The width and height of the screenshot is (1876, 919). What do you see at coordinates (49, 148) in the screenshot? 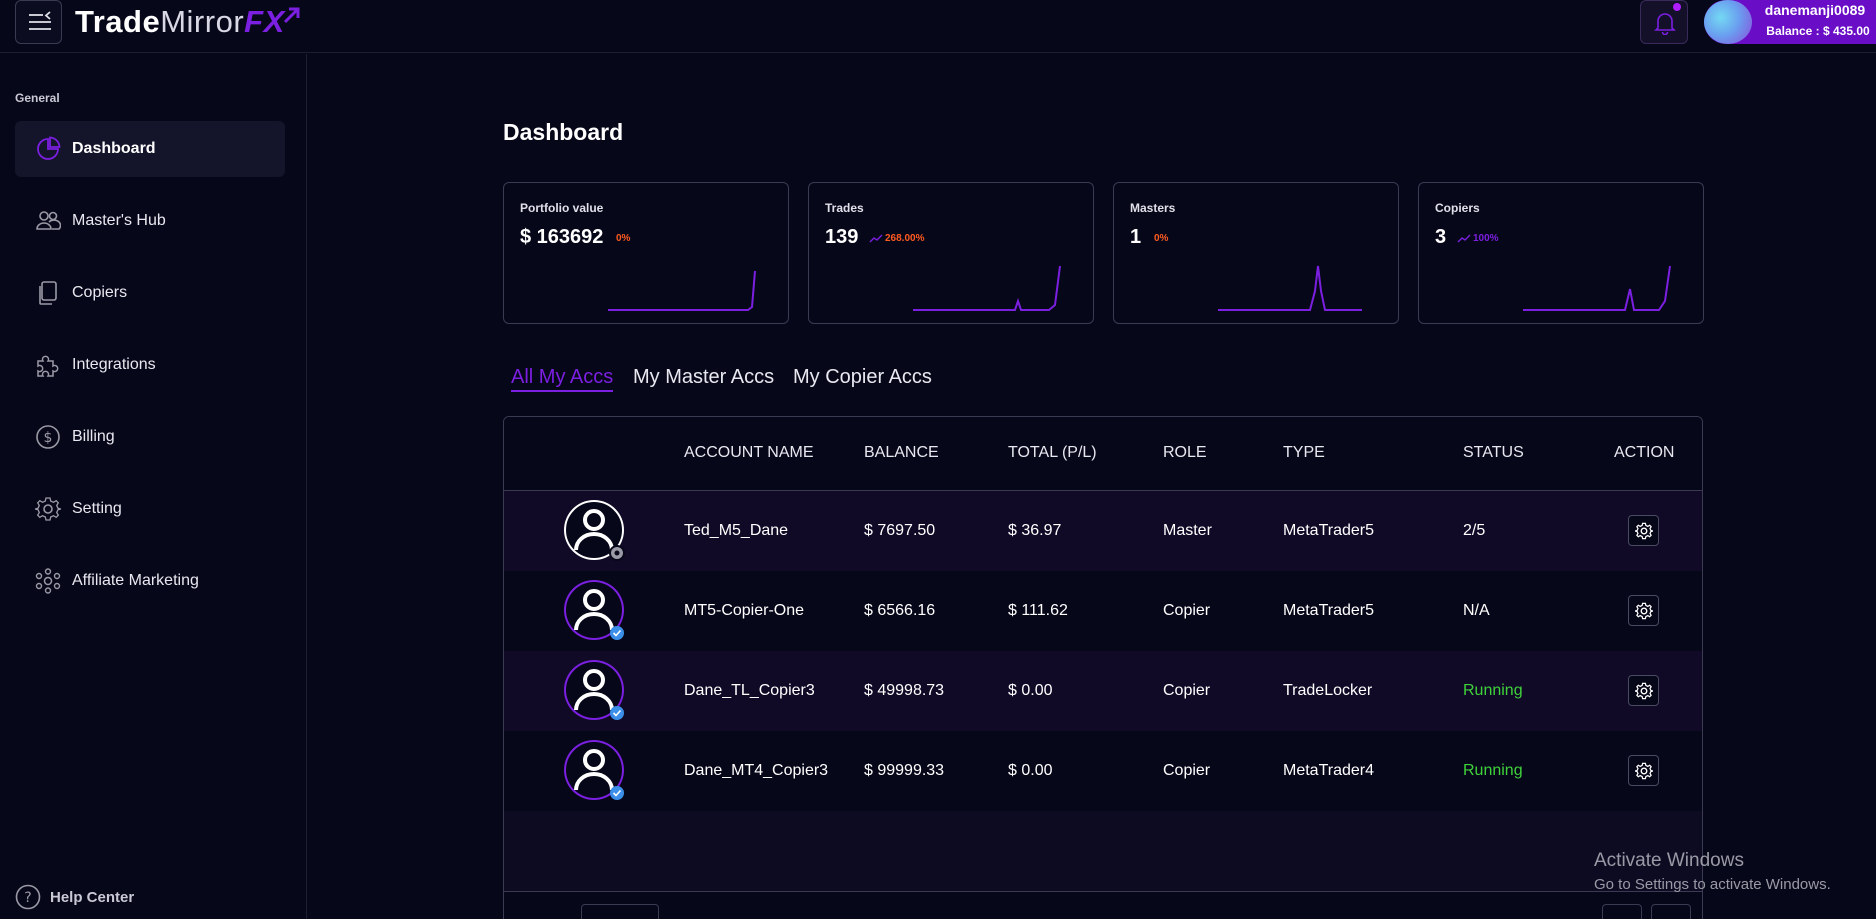
I see `pie-chart-icon` at bounding box center [49, 148].